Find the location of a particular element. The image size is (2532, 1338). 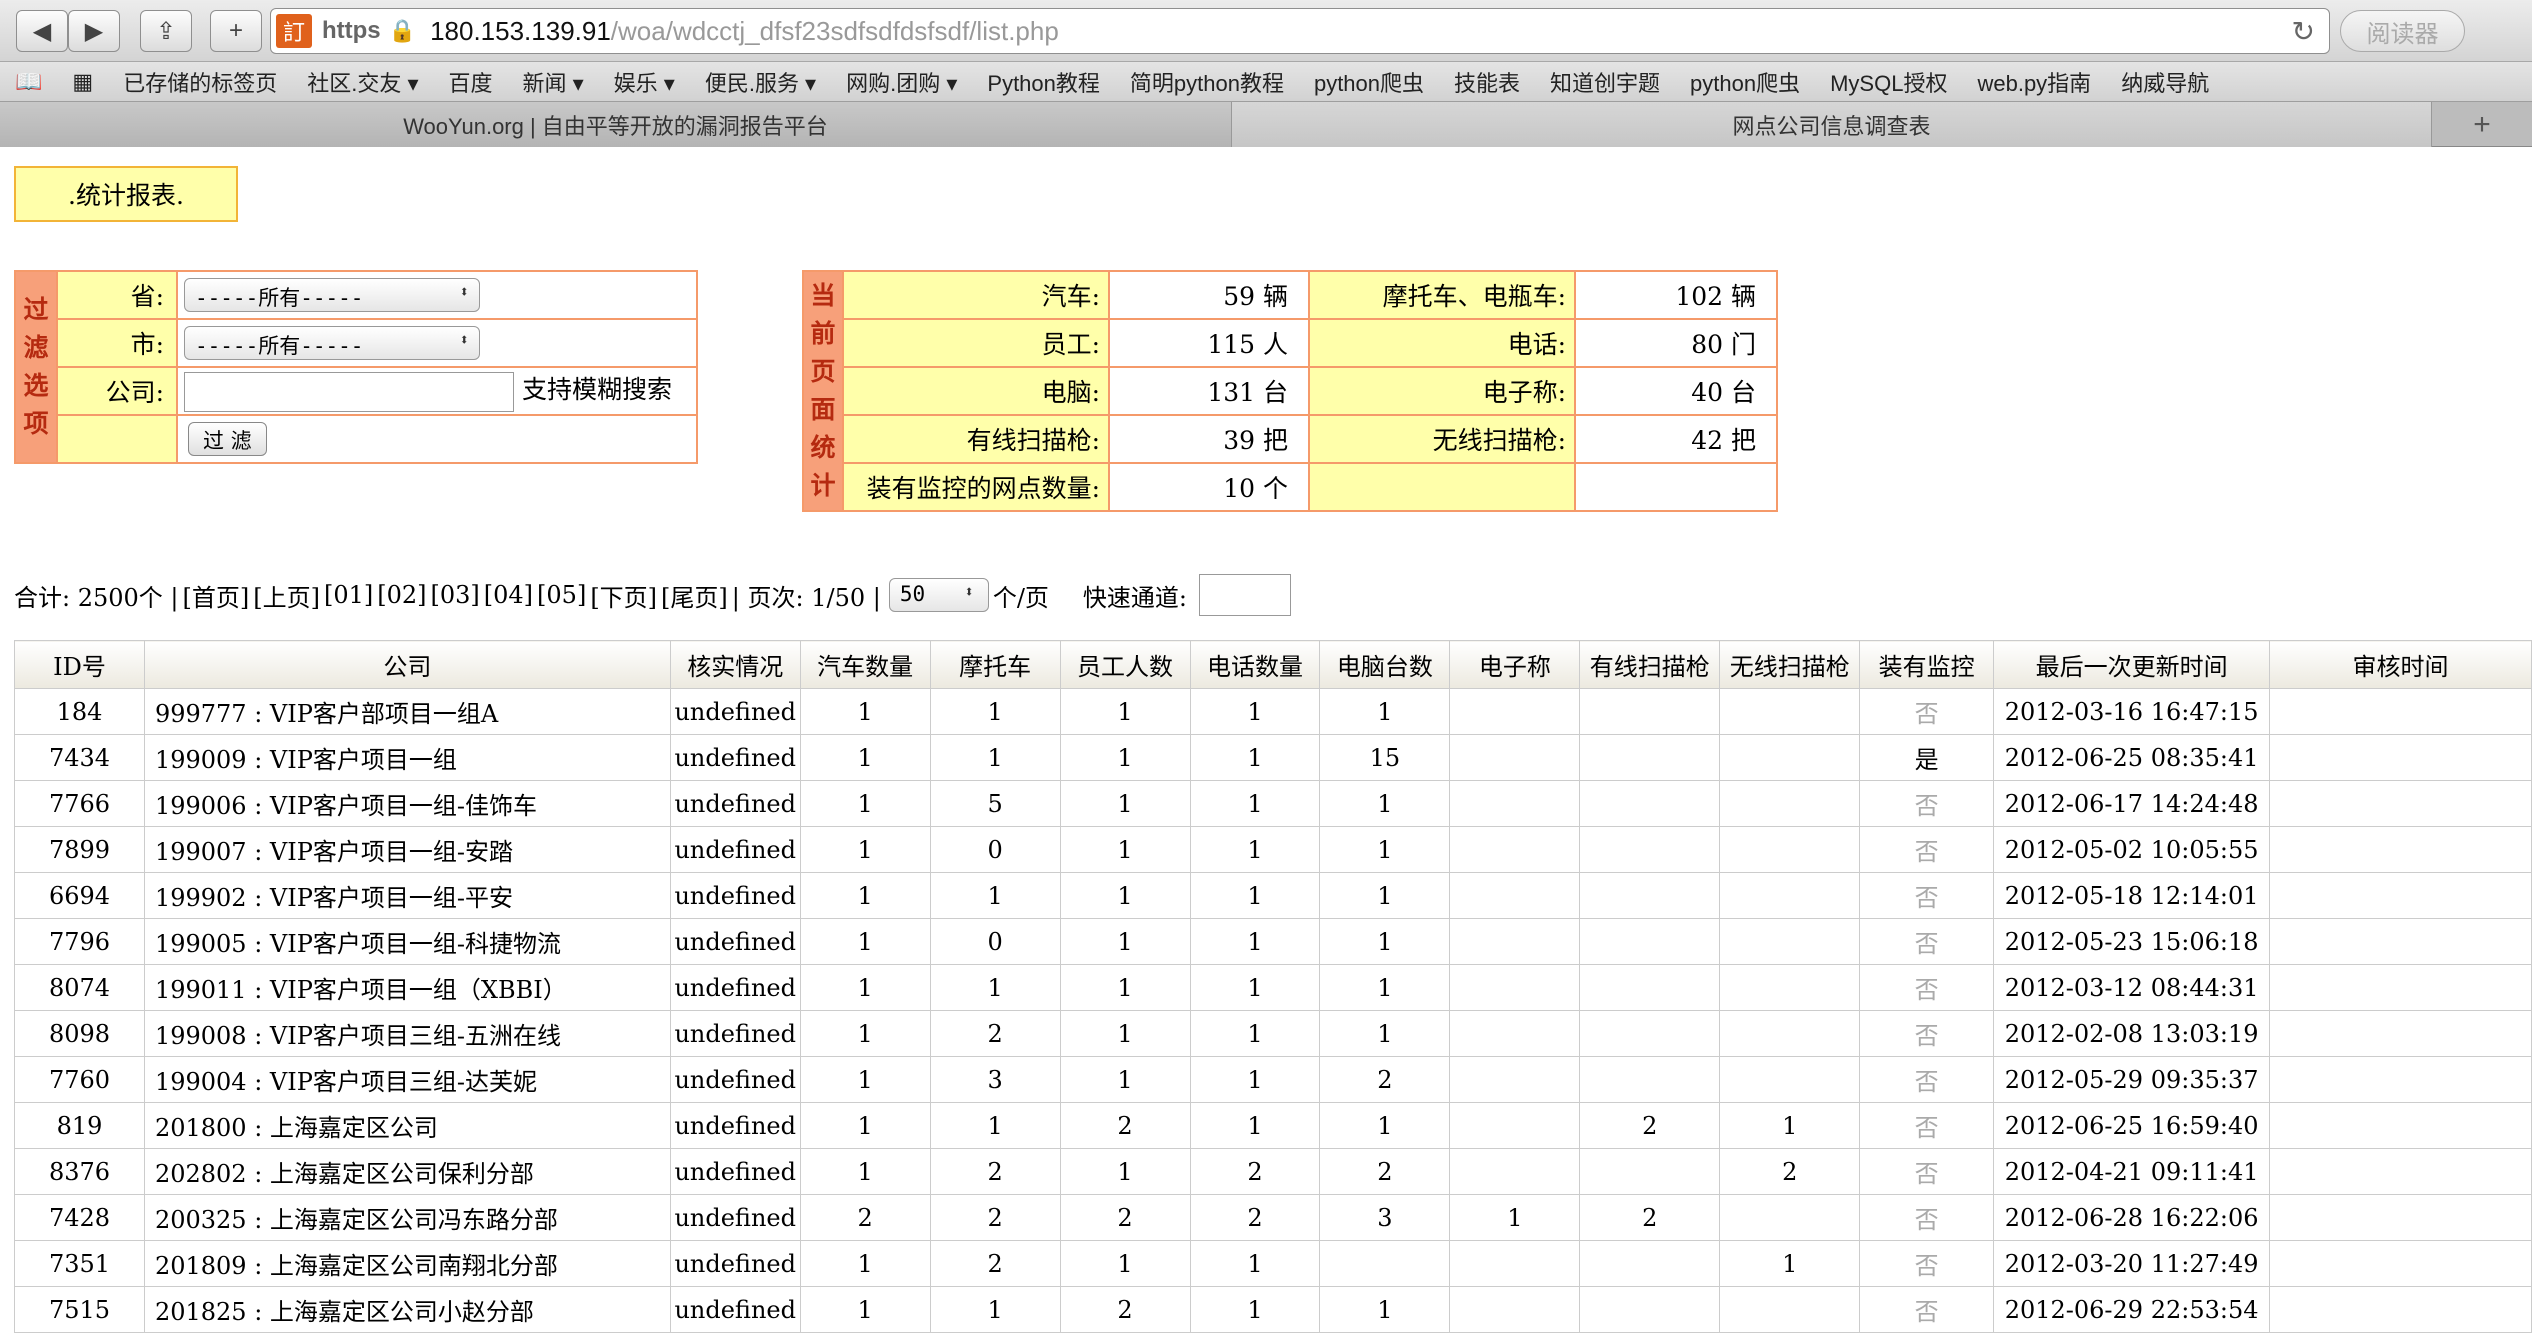

col-header: 员工人数 is located at coordinates (1125, 664).